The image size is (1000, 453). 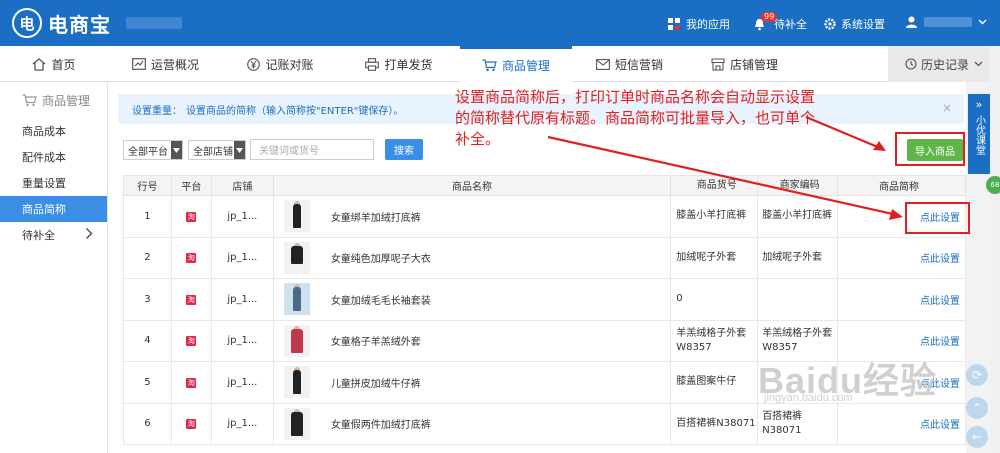 I want to click on baidu-jingyan-watermark: Baidu经验 jingyan.baidu.com, so click(x=847, y=378).